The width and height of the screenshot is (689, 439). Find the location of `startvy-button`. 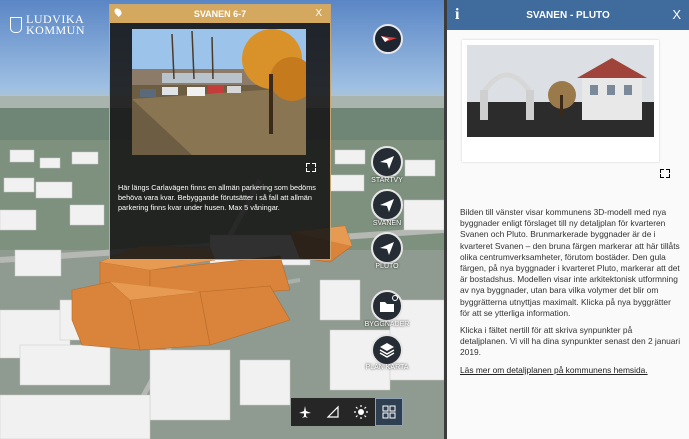

startvy-button is located at coordinates (387, 162).